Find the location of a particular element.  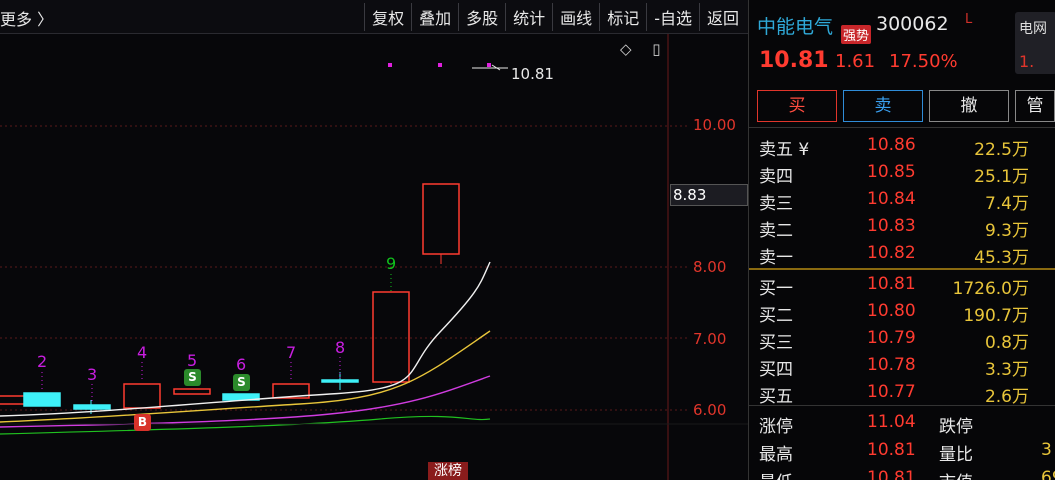

sequence-label: 3 is located at coordinates (92, 374).